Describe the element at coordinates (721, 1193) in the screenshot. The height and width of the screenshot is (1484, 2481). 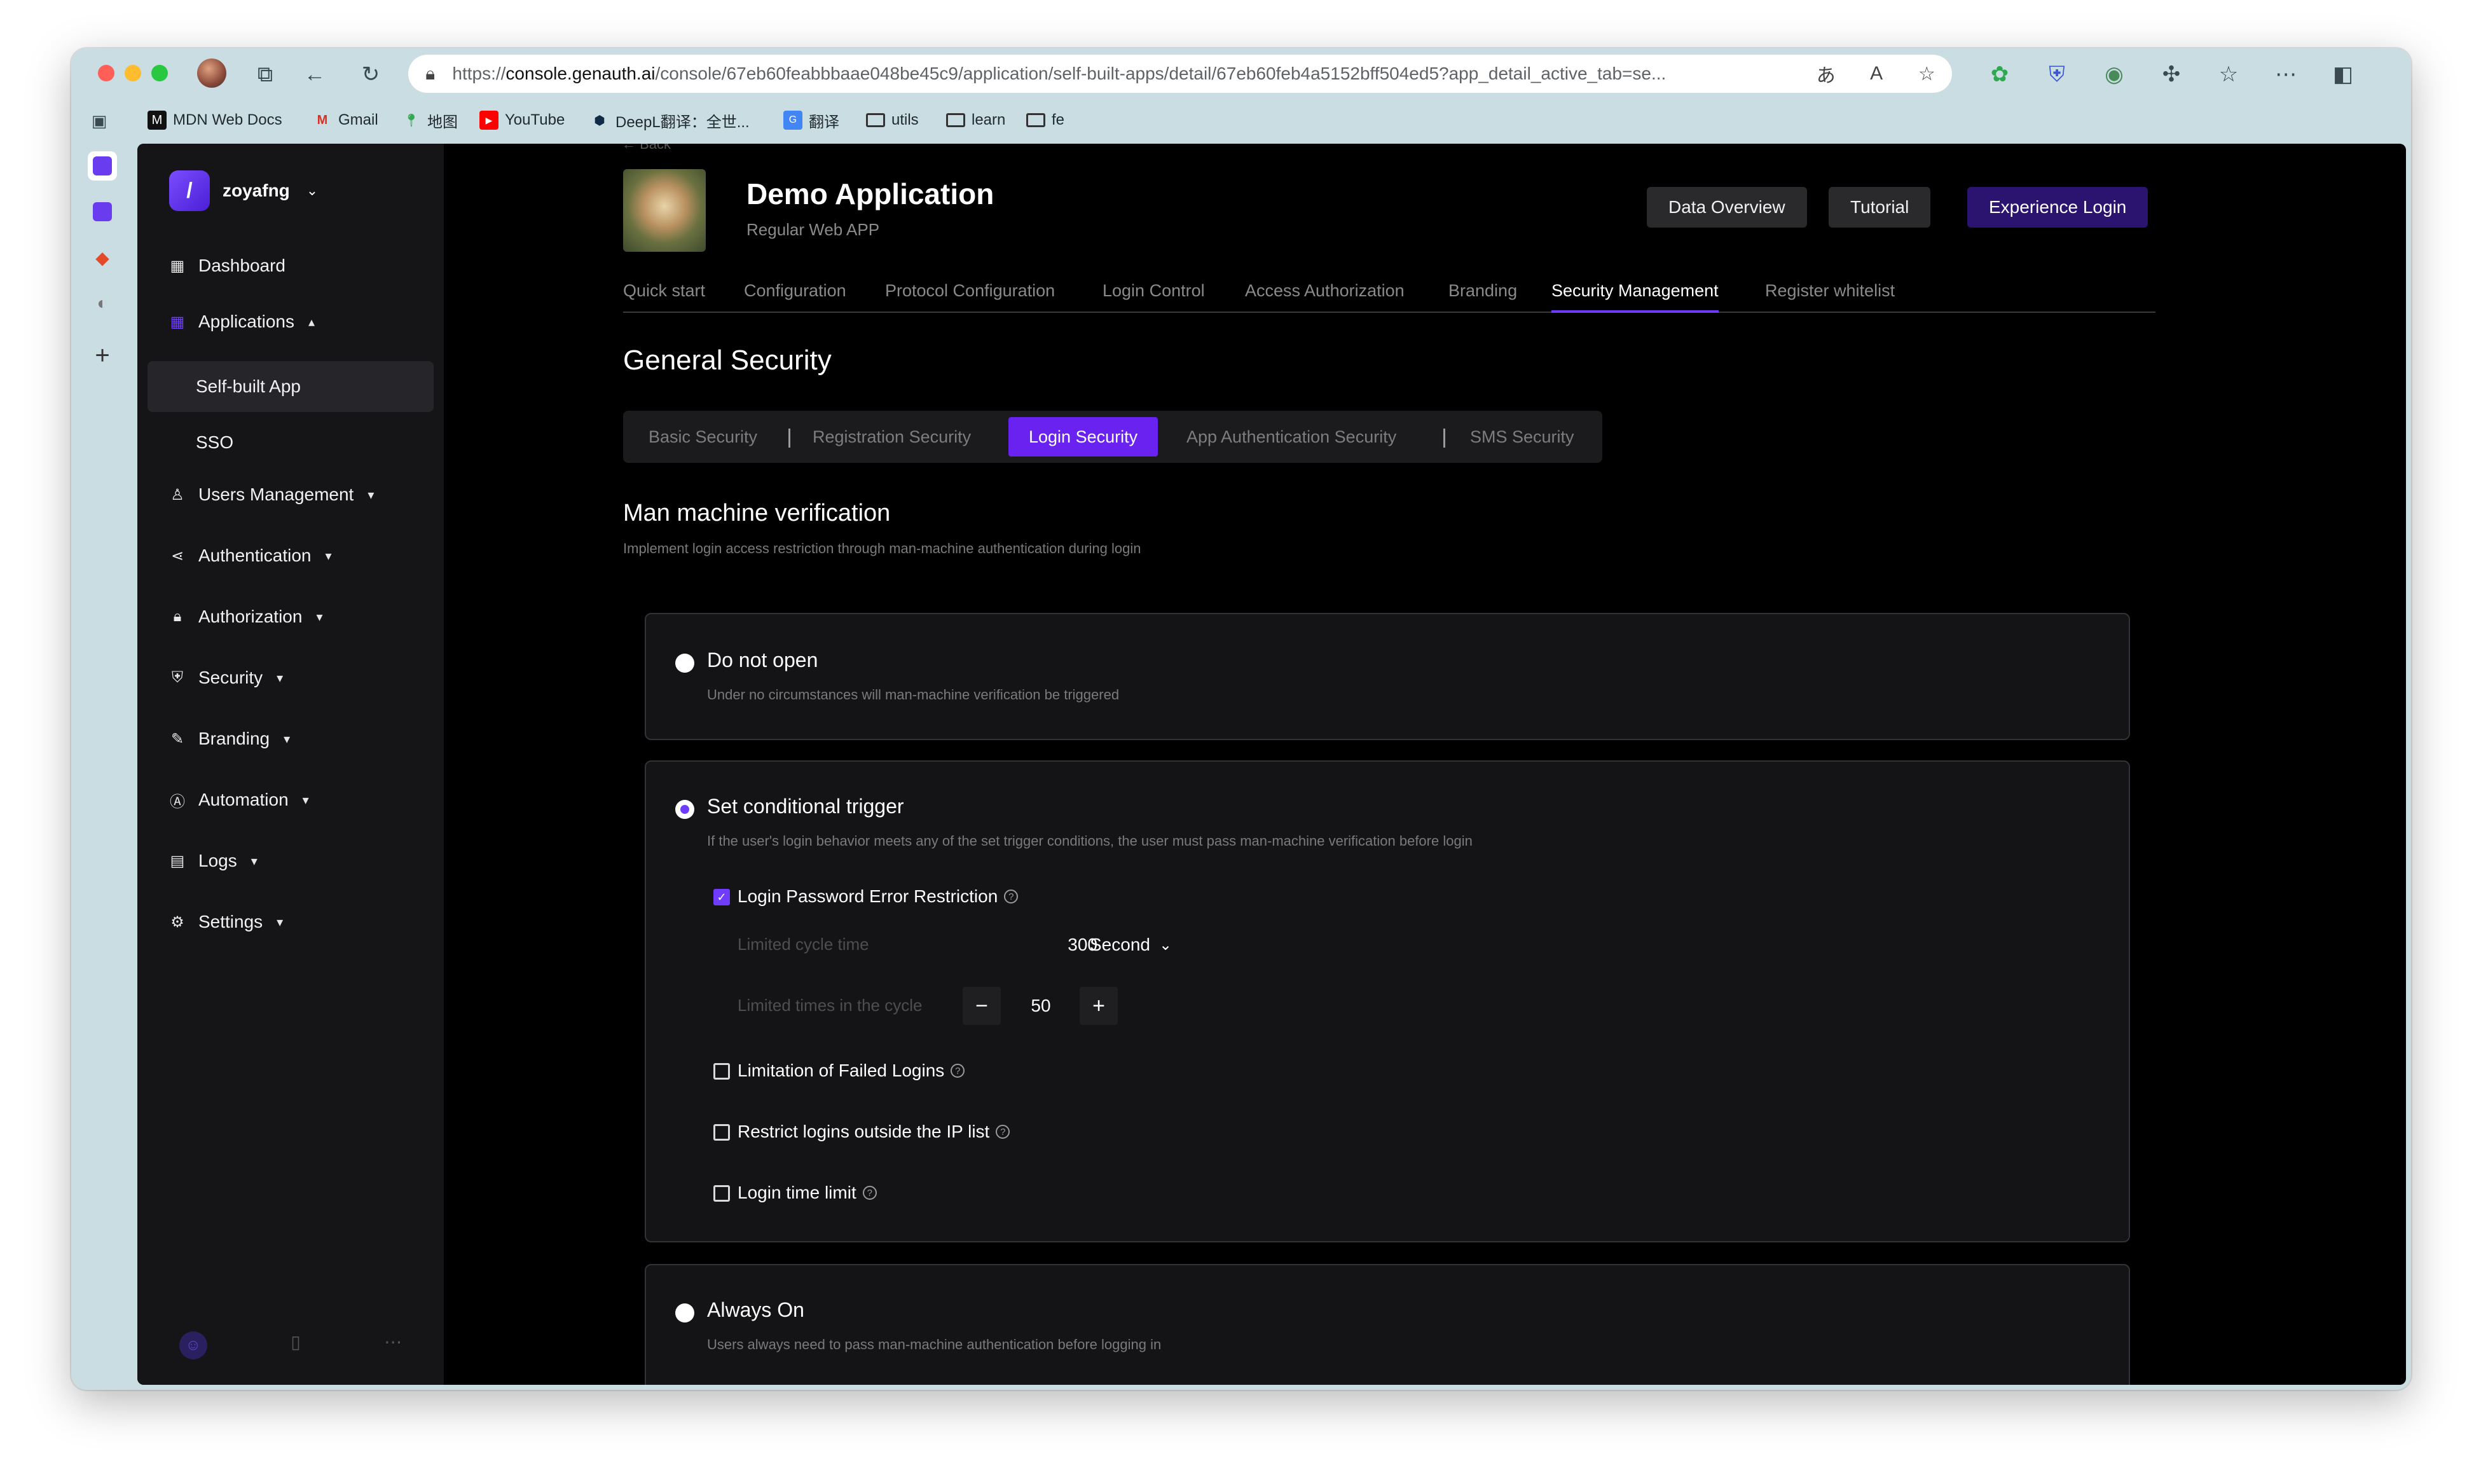
I see `checkbox-login-time-limit` at that location.